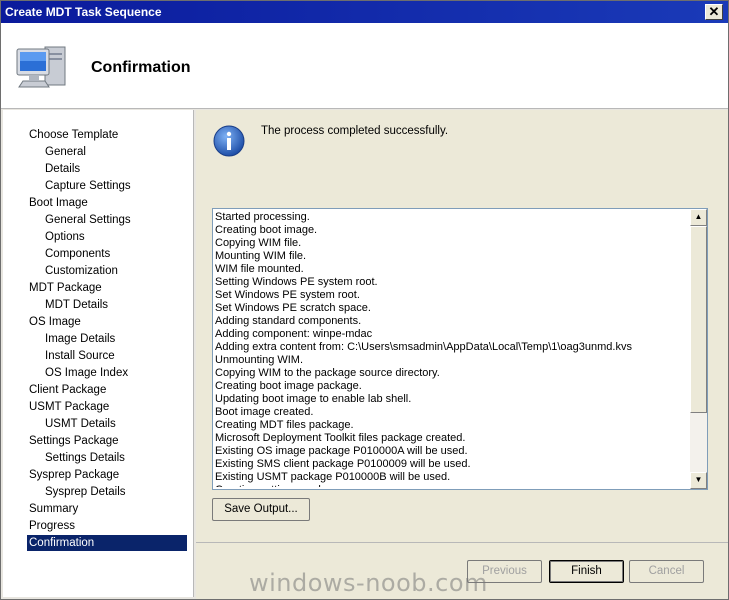 The image size is (729, 600). Describe the element at coordinates (287, 295) in the screenshot. I see `log-line: Set Windows PE system root.` at that location.